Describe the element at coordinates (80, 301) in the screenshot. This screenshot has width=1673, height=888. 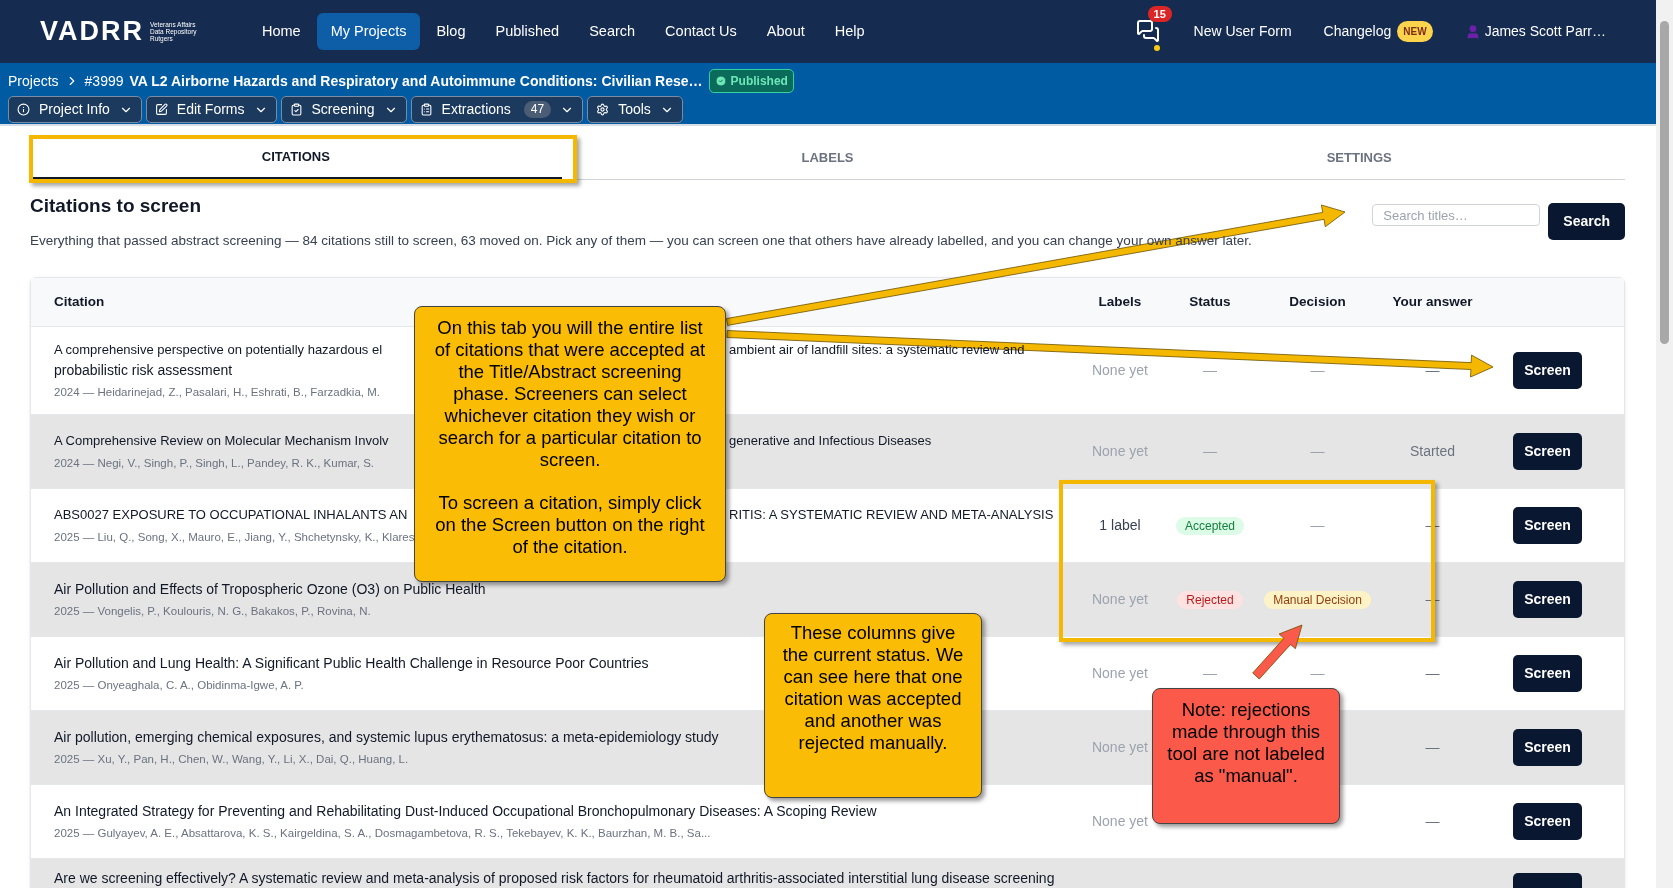
I see `column-header: Citation` at that location.